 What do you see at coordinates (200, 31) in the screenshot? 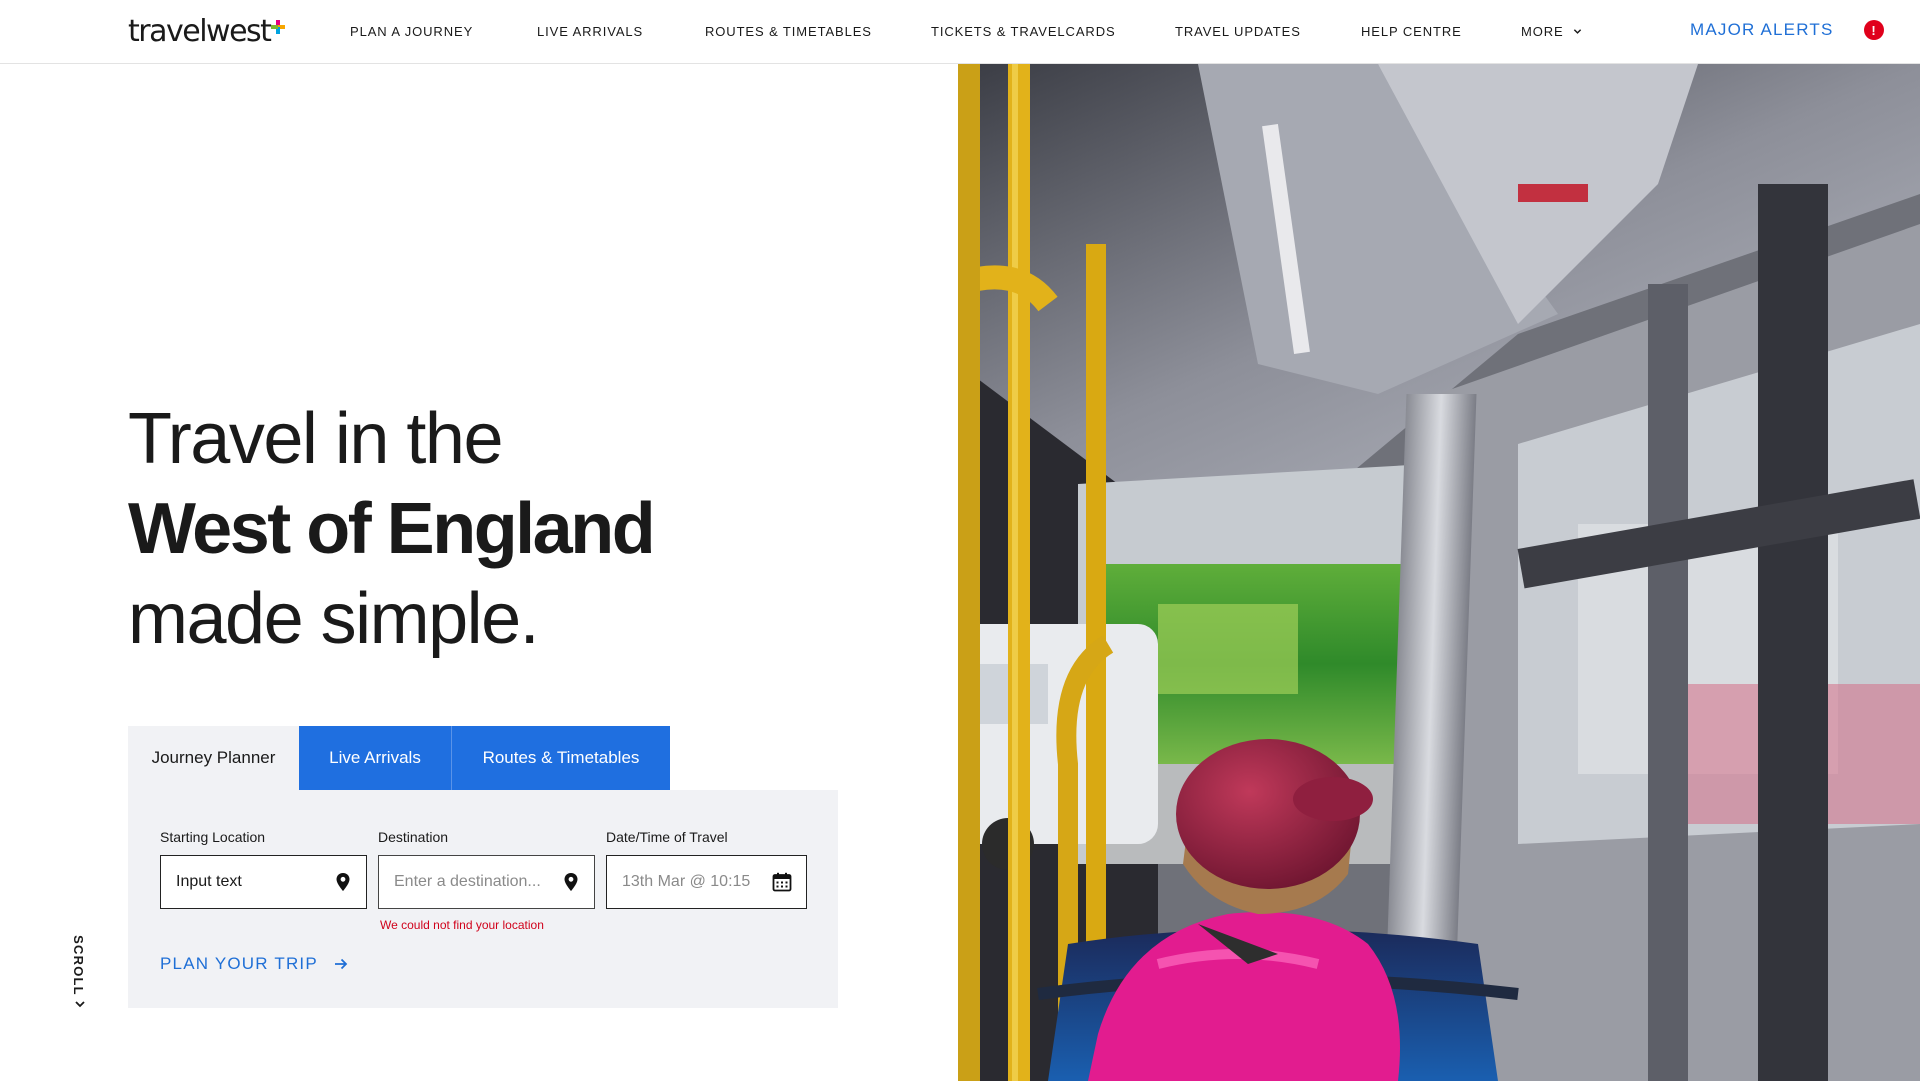
I see `logo-text: travelwest` at bounding box center [200, 31].